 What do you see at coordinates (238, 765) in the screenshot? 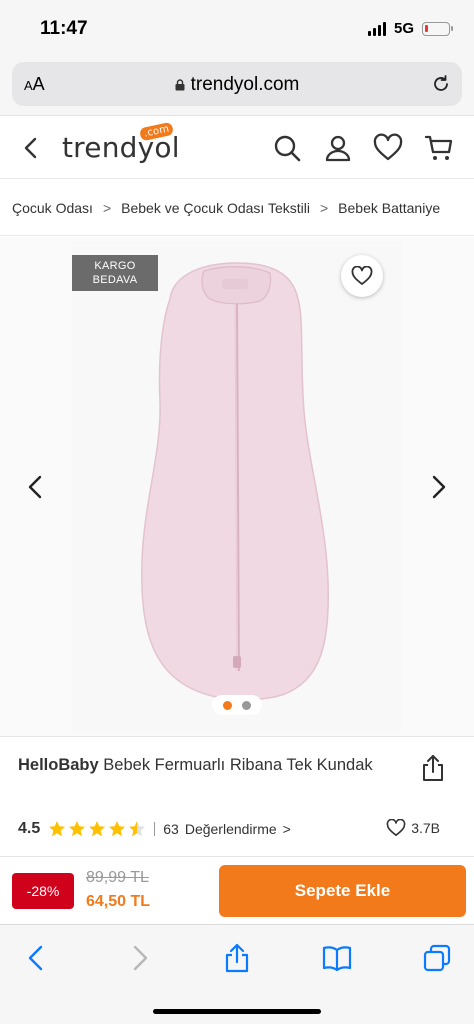
I see `product-name: Bebek Fermuarlı Ribana Tek Kundak` at bounding box center [238, 765].